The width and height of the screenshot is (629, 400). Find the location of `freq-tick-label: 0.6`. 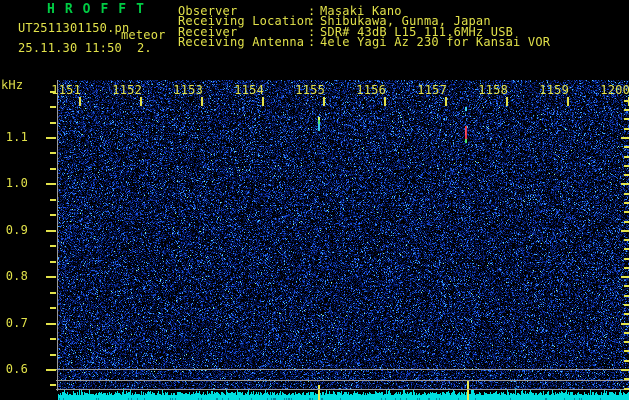

freq-tick-label: 0.6 is located at coordinates (16, 369).